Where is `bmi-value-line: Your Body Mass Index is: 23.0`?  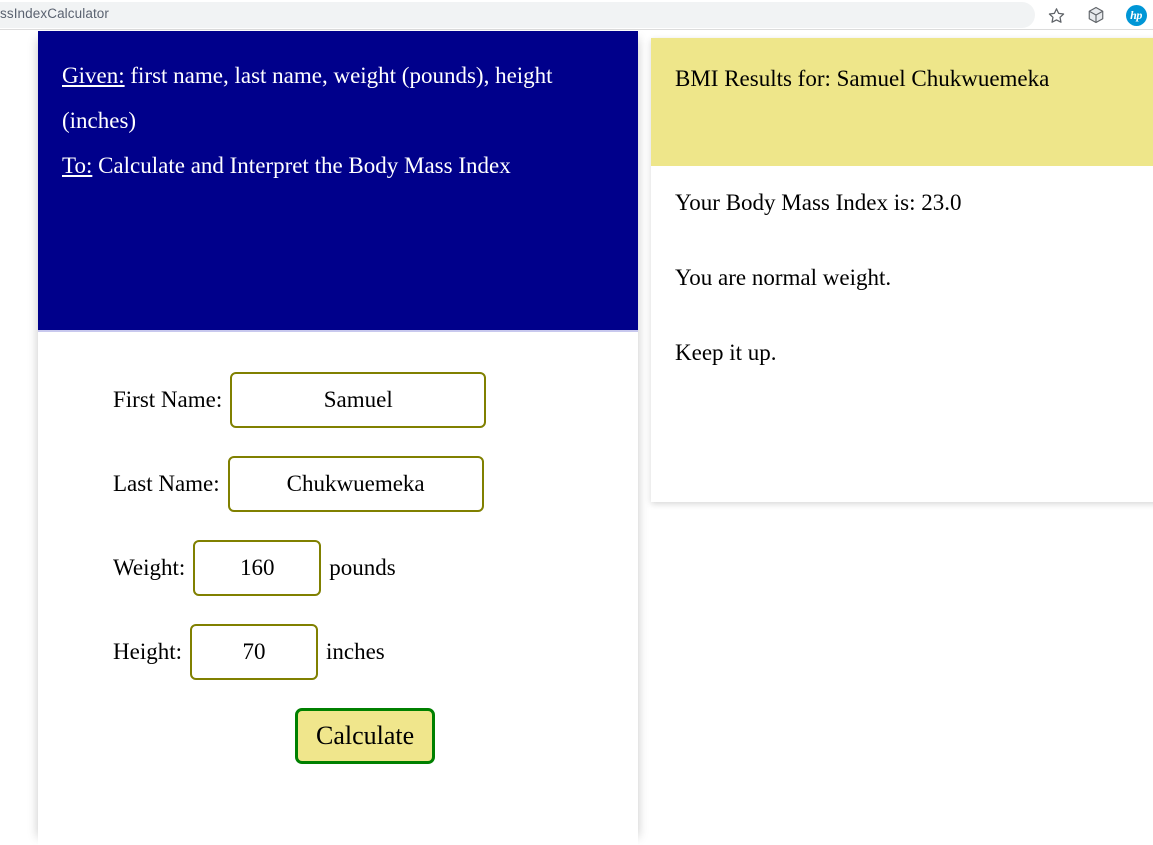 bmi-value-line: Your Body Mass Index is: 23.0 is located at coordinates (818, 202).